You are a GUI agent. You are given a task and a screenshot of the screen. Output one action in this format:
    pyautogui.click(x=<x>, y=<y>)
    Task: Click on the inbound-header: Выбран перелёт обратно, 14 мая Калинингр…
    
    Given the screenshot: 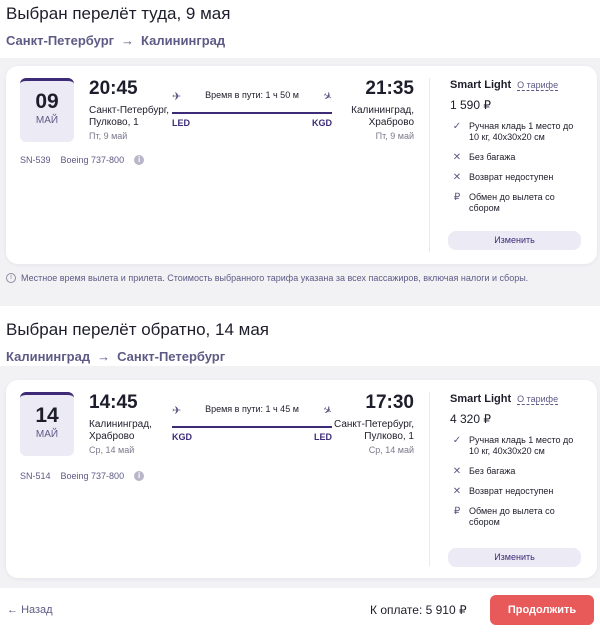 What is the action you would take?
    pyautogui.click(x=300, y=336)
    